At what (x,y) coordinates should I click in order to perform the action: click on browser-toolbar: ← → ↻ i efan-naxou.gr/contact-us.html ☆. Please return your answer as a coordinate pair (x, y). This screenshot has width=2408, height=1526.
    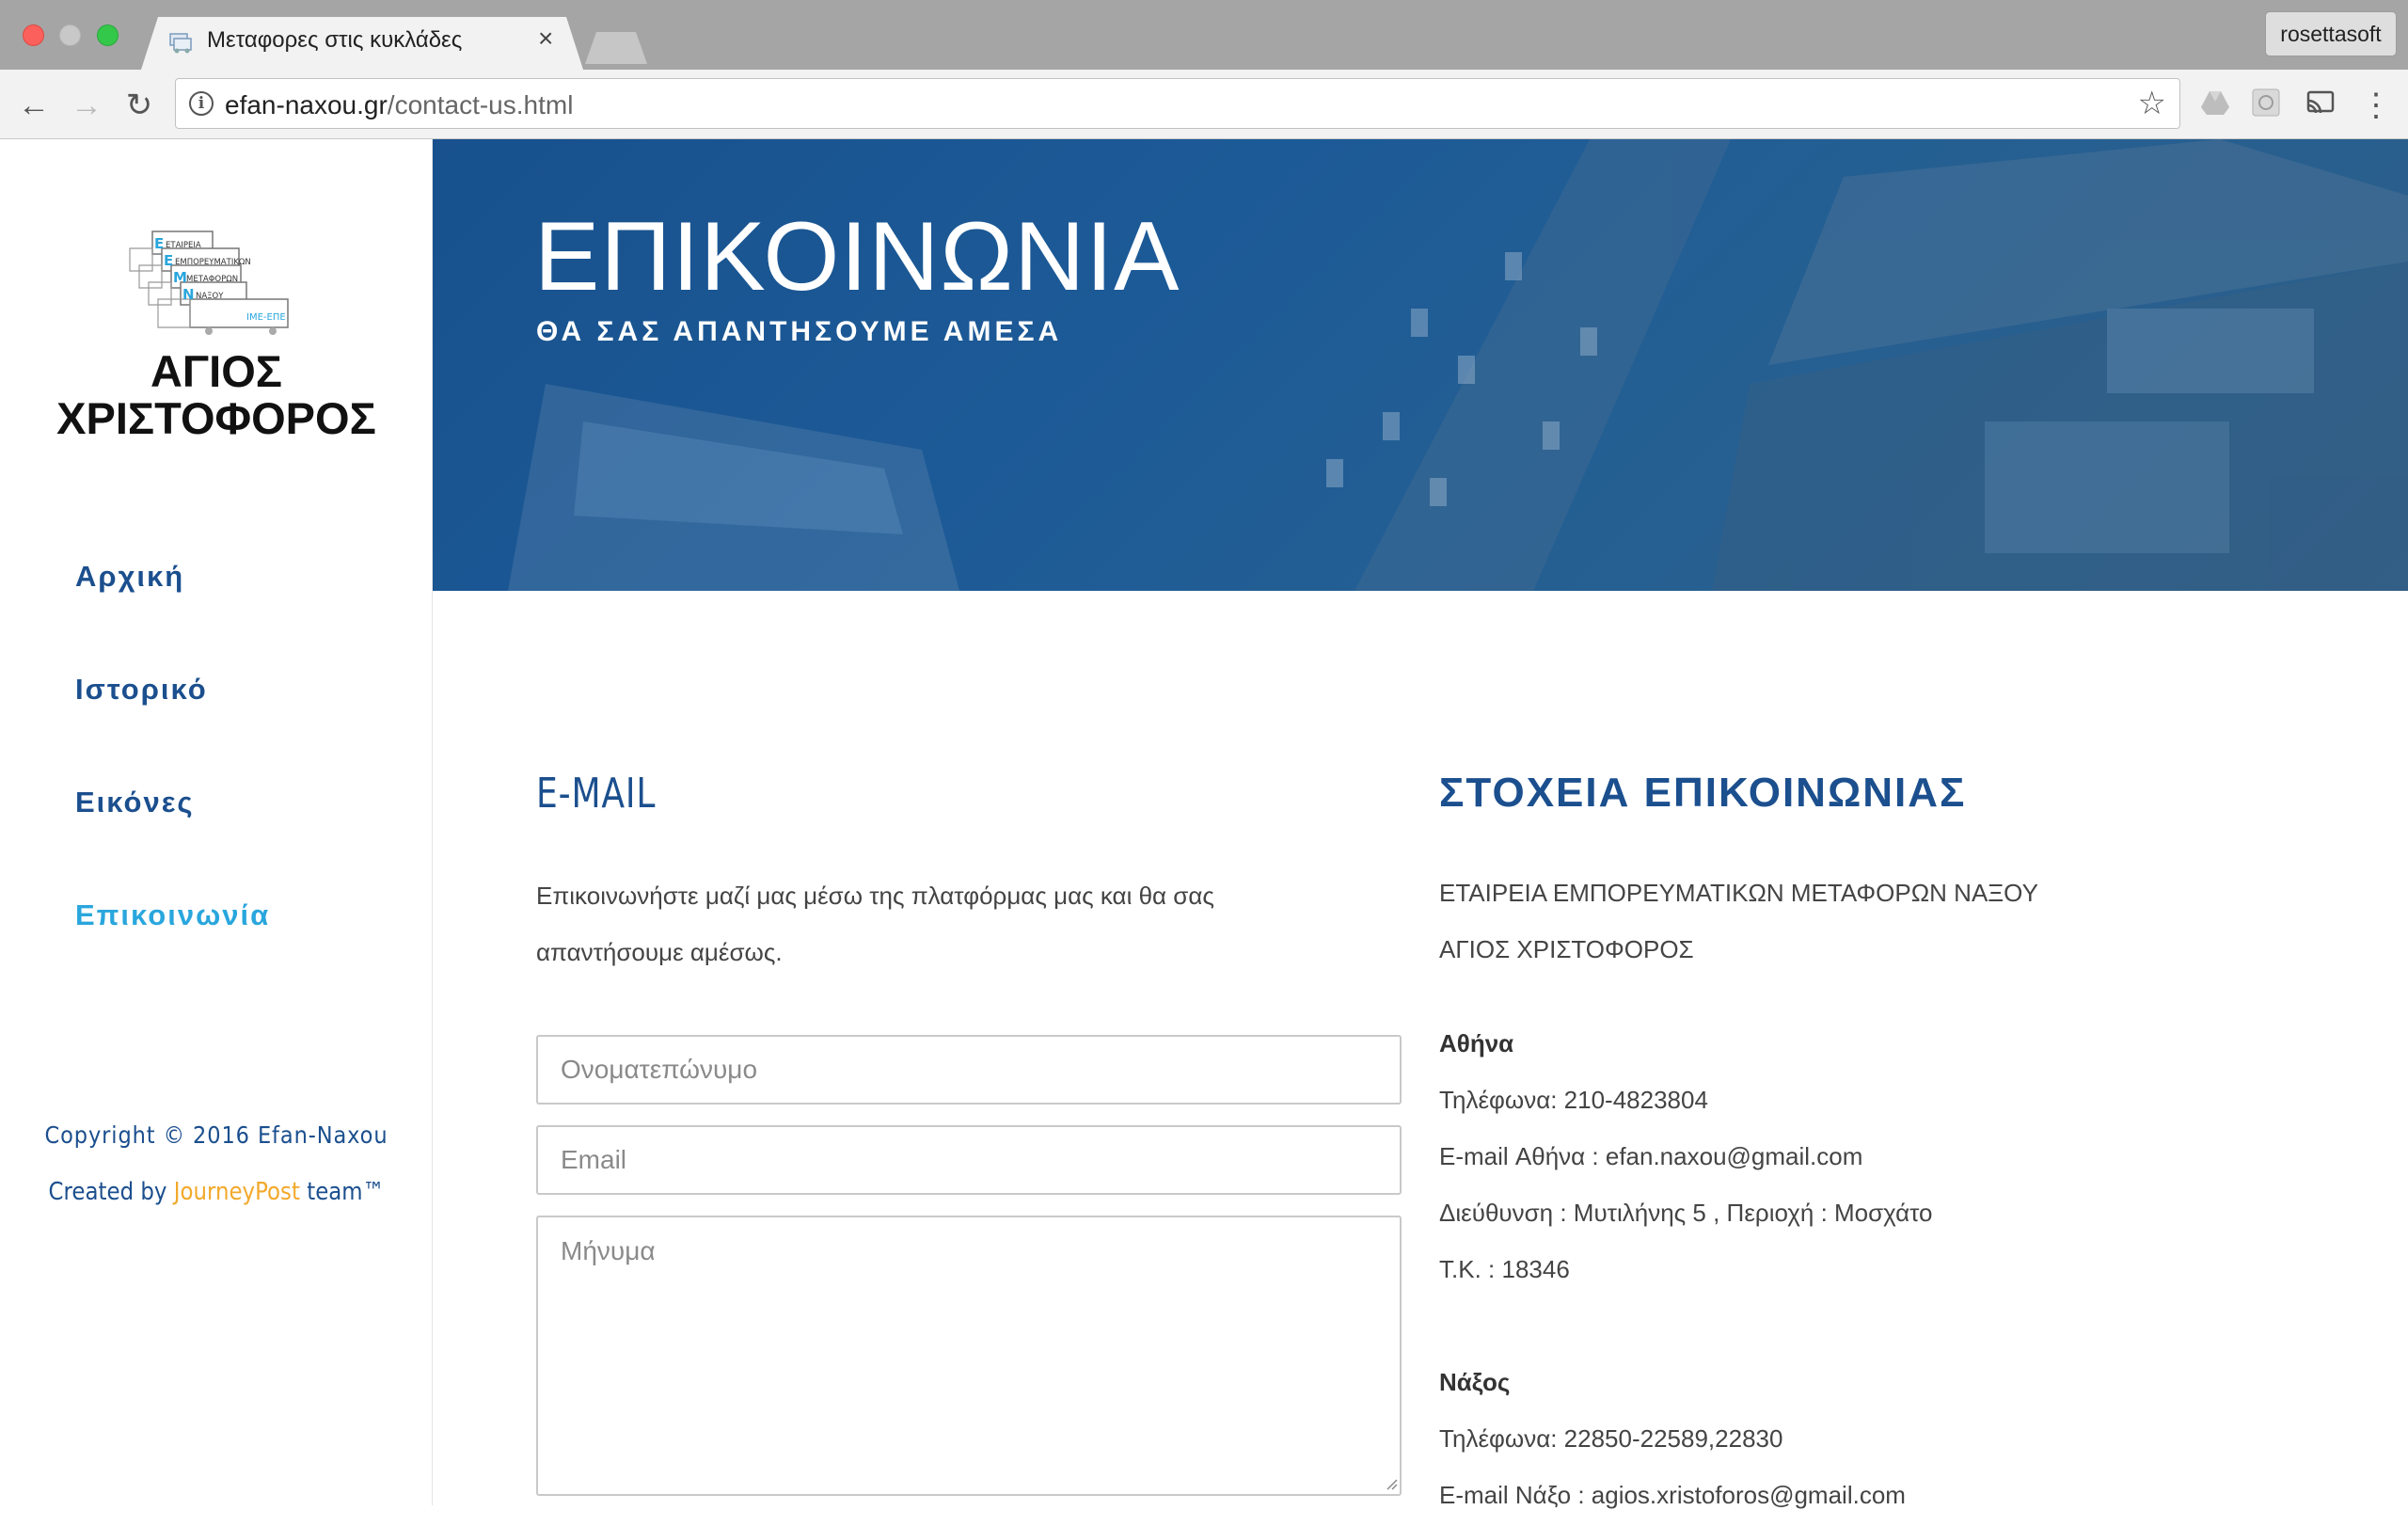
    Looking at the image, I should click on (1204, 104).